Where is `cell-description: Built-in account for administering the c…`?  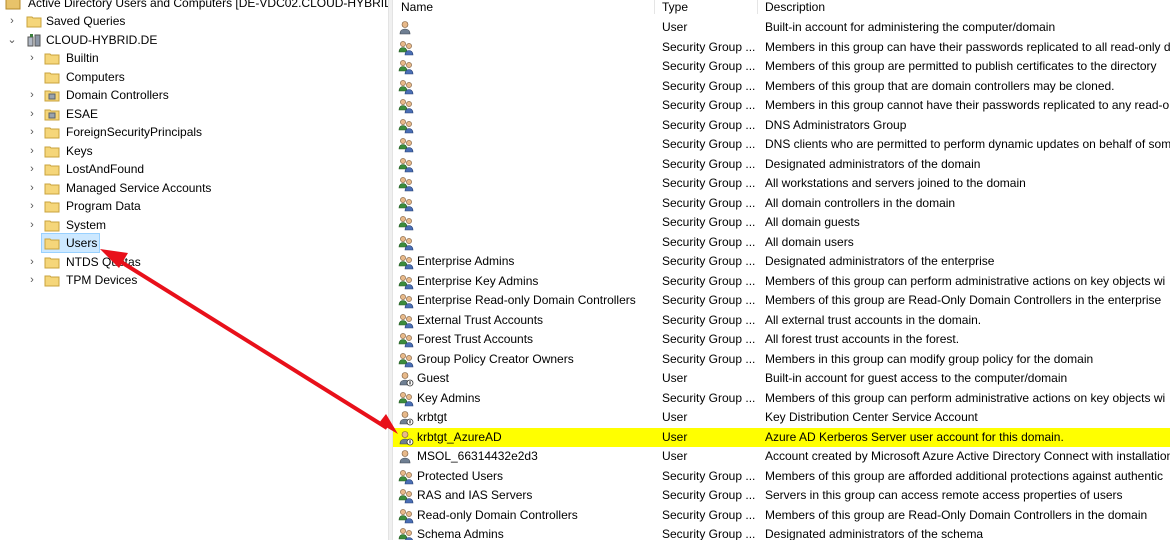 cell-description: Built-in account for administering the c… is located at coordinates (910, 27).